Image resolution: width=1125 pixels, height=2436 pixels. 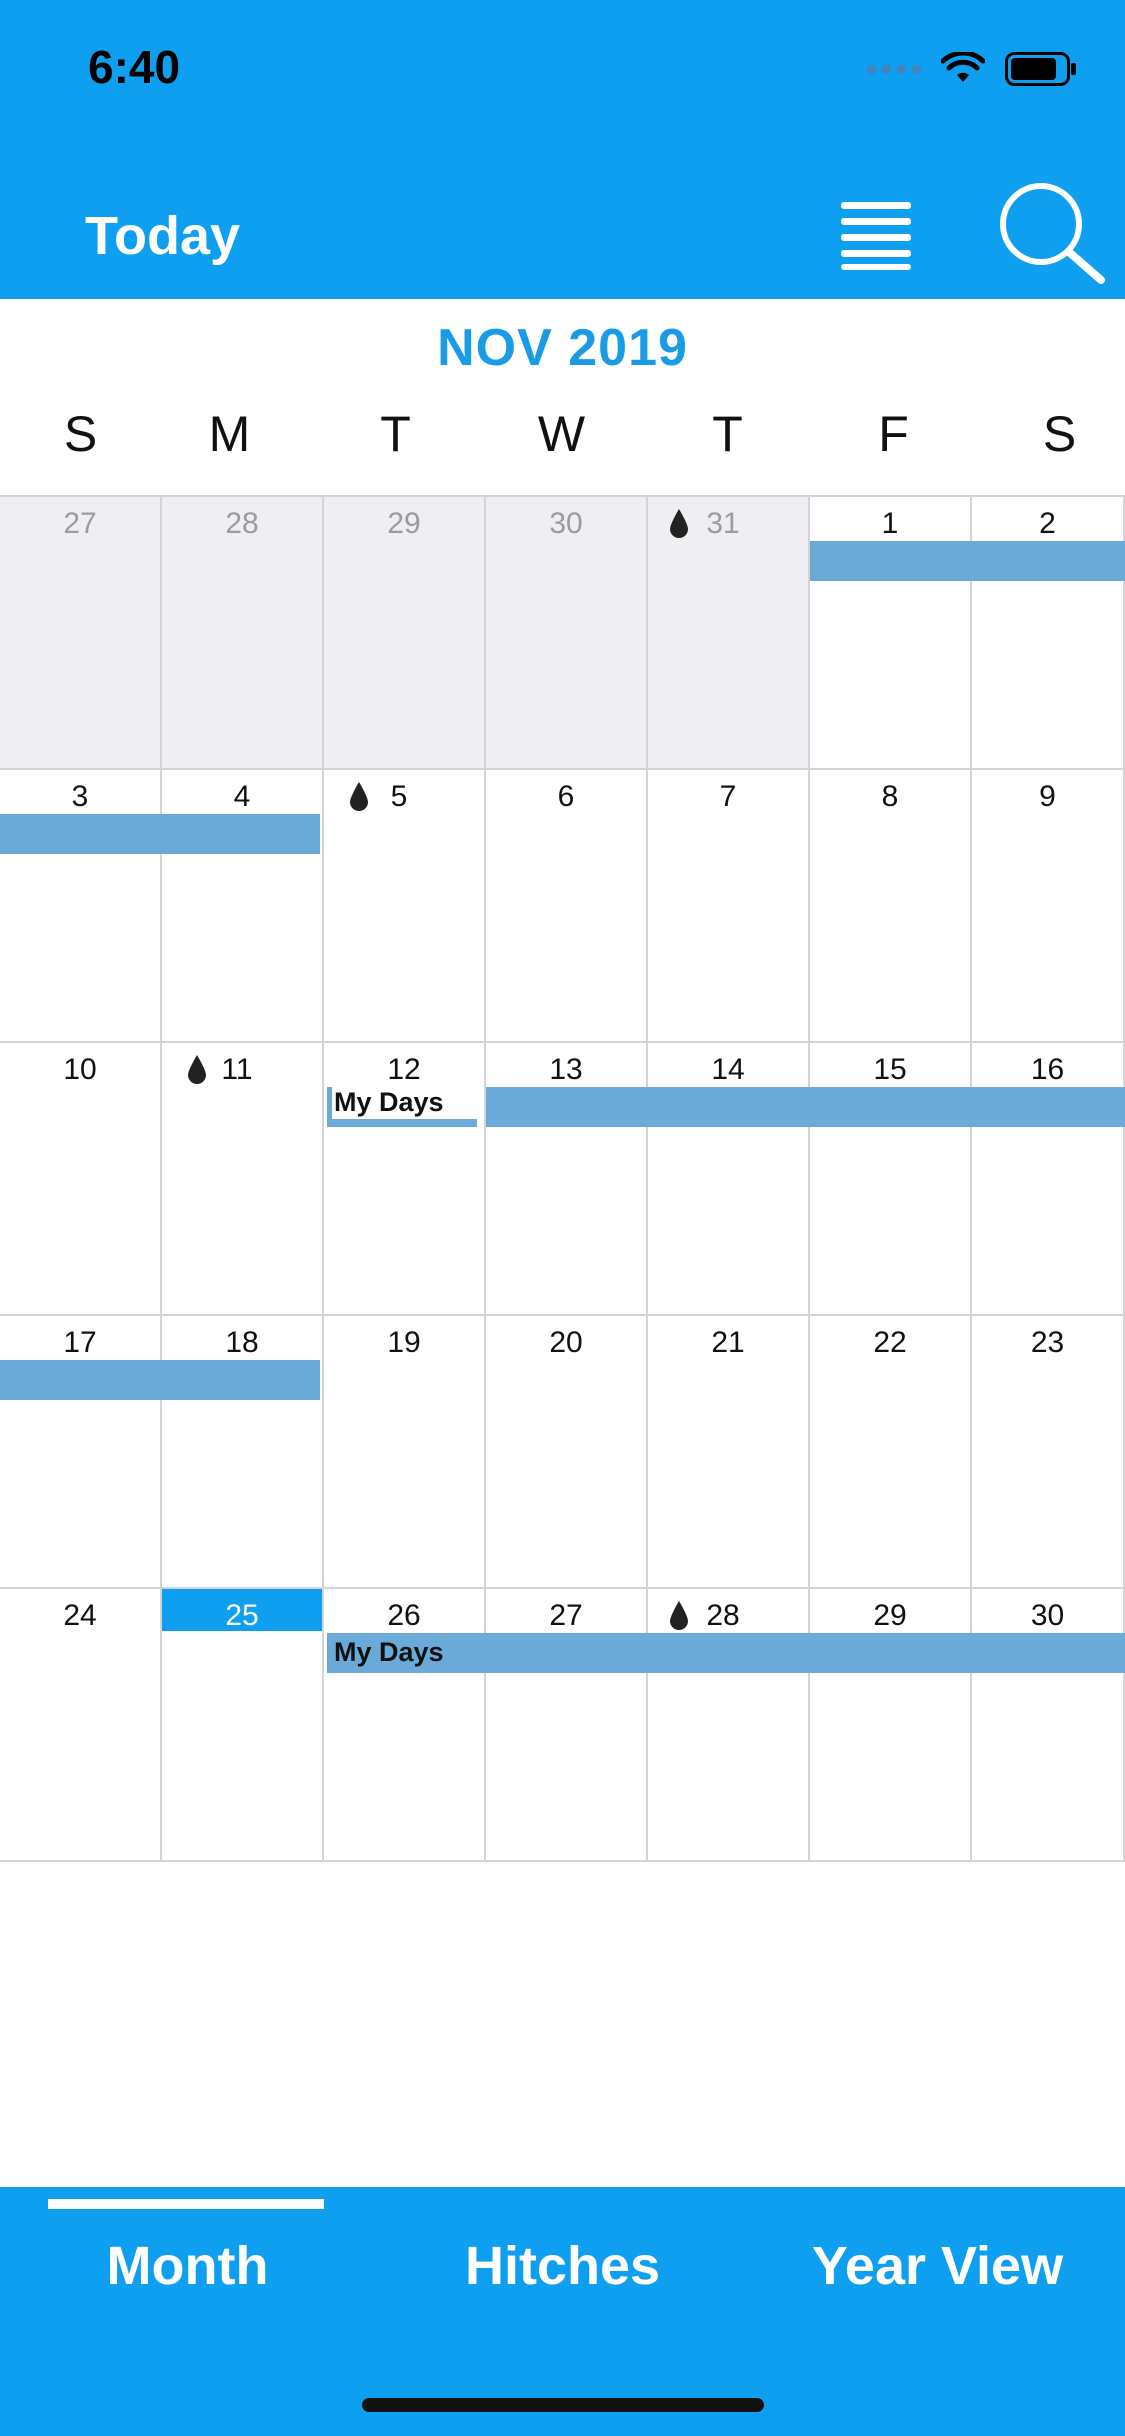 What do you see at coordinates (728, 1069) in the screenshot?
I see `day-number: 14` at bounding box center [728, 1069].